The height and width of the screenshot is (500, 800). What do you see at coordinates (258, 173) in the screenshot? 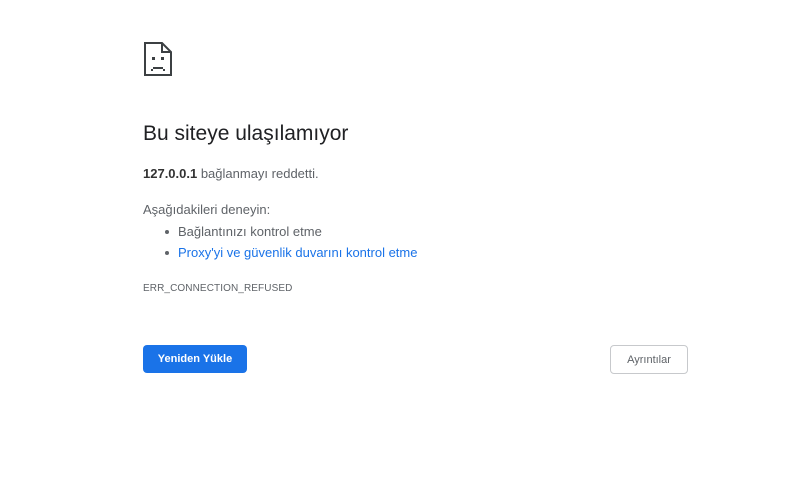
I see `error-message: bağlanmayı reddetti.` at bounding box center [258, 173].